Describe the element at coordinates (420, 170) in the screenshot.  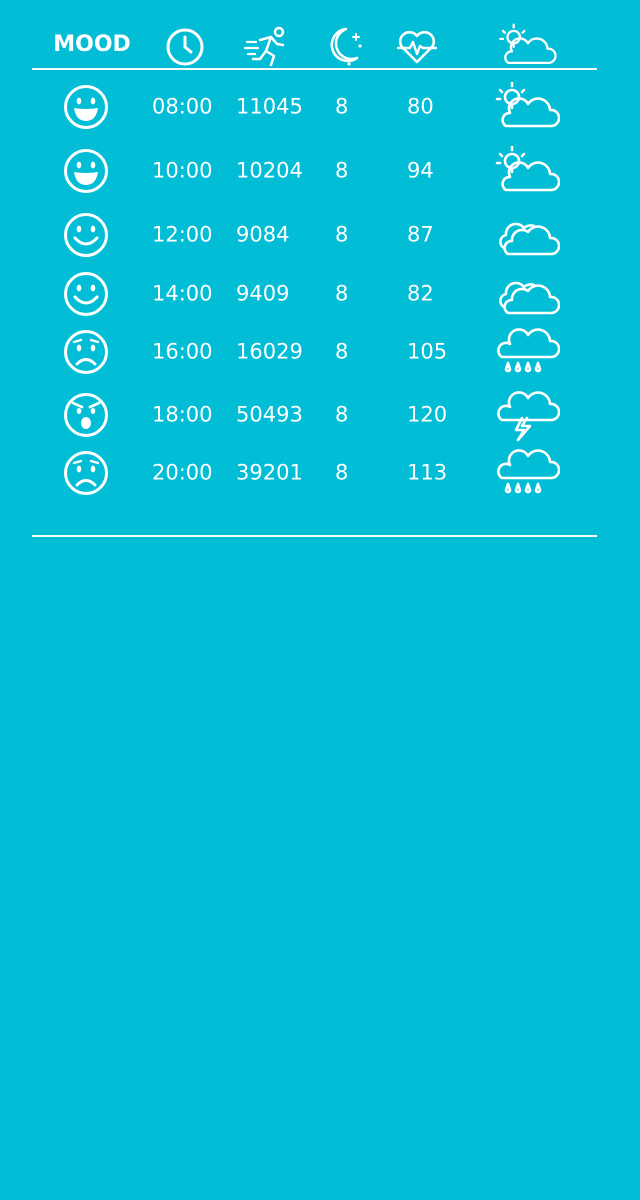
I see `heart-rate-value: 94` at that location.